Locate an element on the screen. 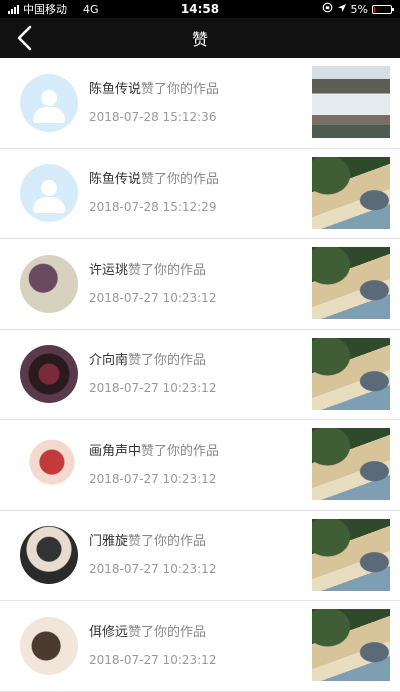  status-bar: 中国移动 4G 14:58 5% is located at coordinates (200, 9).